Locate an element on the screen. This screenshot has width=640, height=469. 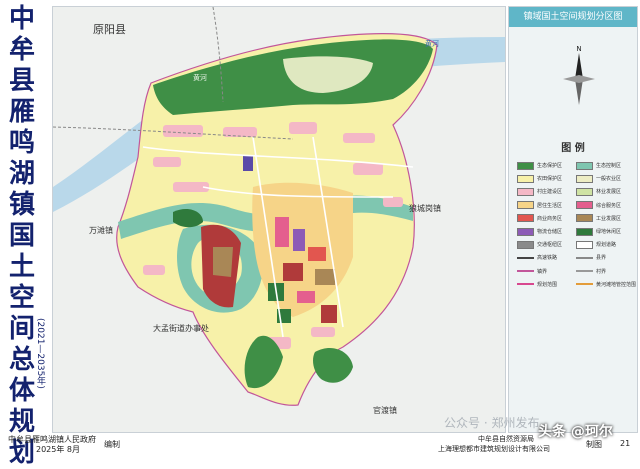
footer-date: 2025年 8月 is located at coordinates (58, 449).